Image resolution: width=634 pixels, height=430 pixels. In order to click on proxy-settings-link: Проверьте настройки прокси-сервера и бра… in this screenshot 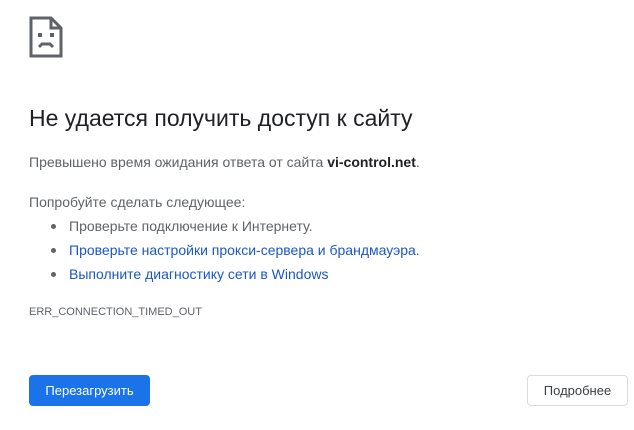, I will do `click(244, 250)`.